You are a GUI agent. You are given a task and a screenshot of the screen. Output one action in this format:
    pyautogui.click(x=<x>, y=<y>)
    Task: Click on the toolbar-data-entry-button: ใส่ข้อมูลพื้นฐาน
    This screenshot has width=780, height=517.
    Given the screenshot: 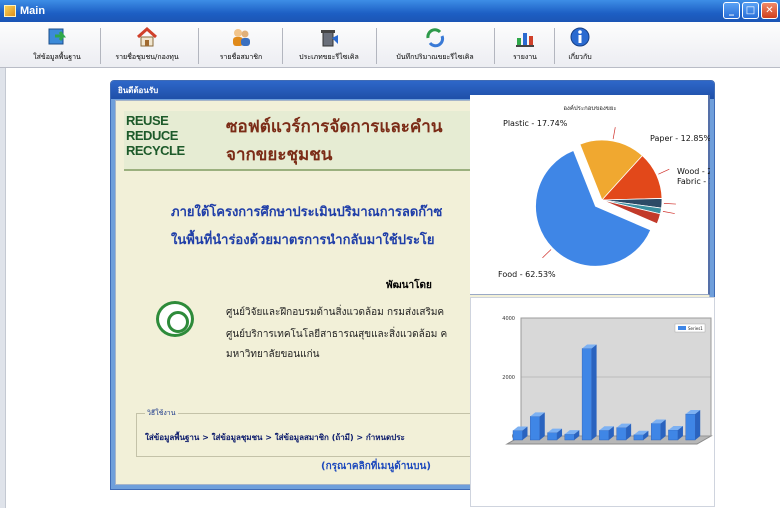 What is the action you would take?
    pyautogui.click(x=57, y=45)
    